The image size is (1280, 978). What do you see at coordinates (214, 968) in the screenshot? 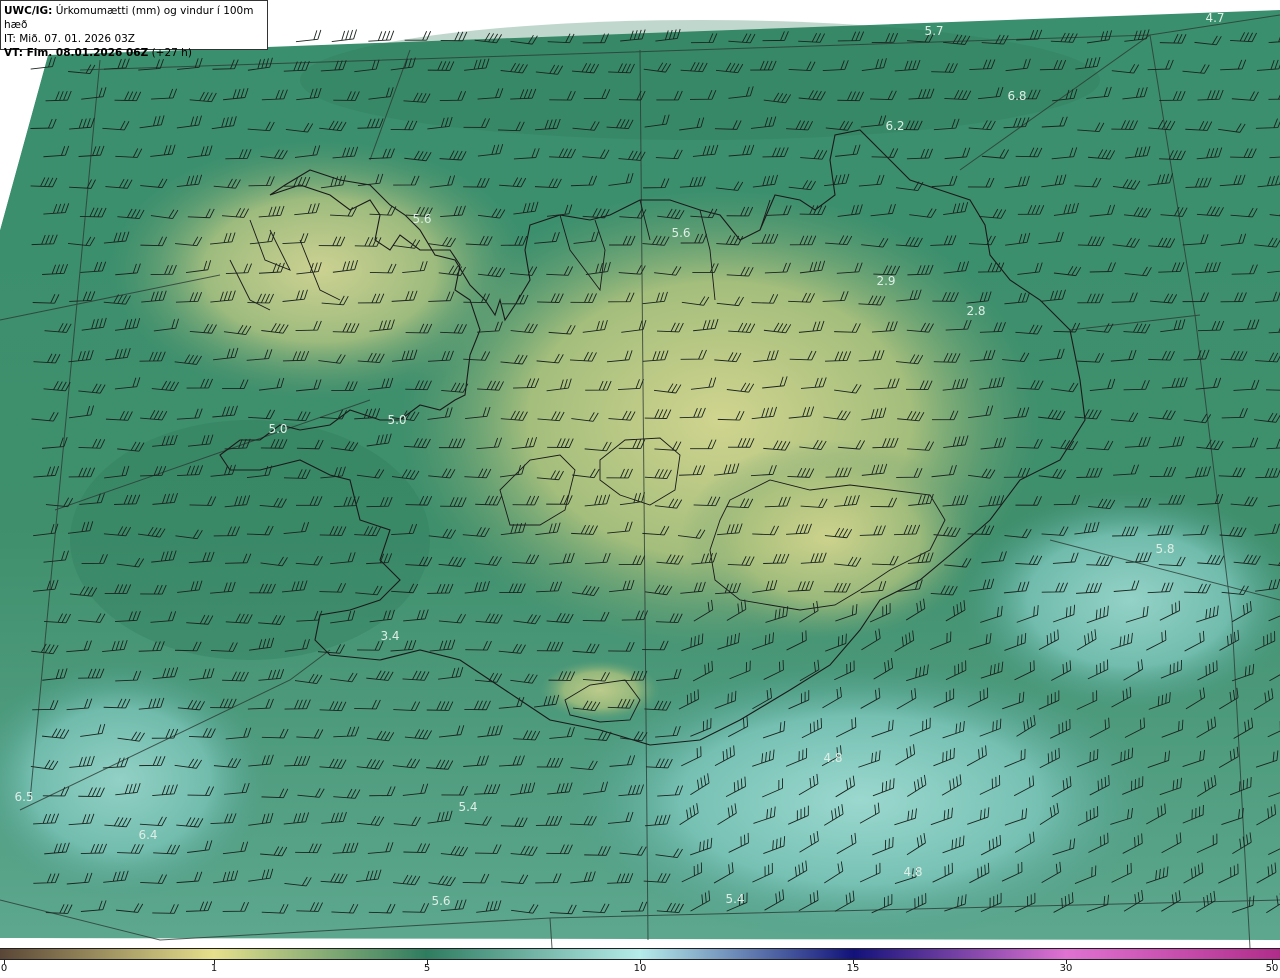
I see `colorbar-tick-label: 1` at bounding box center [214, 968].